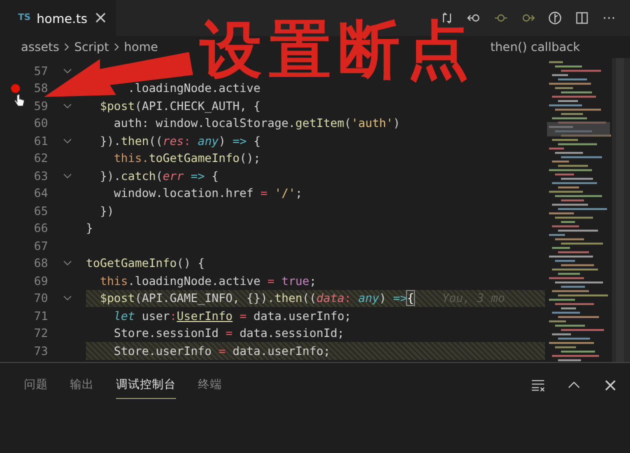  What do you see at coordinates (40, 351) in the screenshot?
I see `line-number: 73` at bounding box center [40, 351].